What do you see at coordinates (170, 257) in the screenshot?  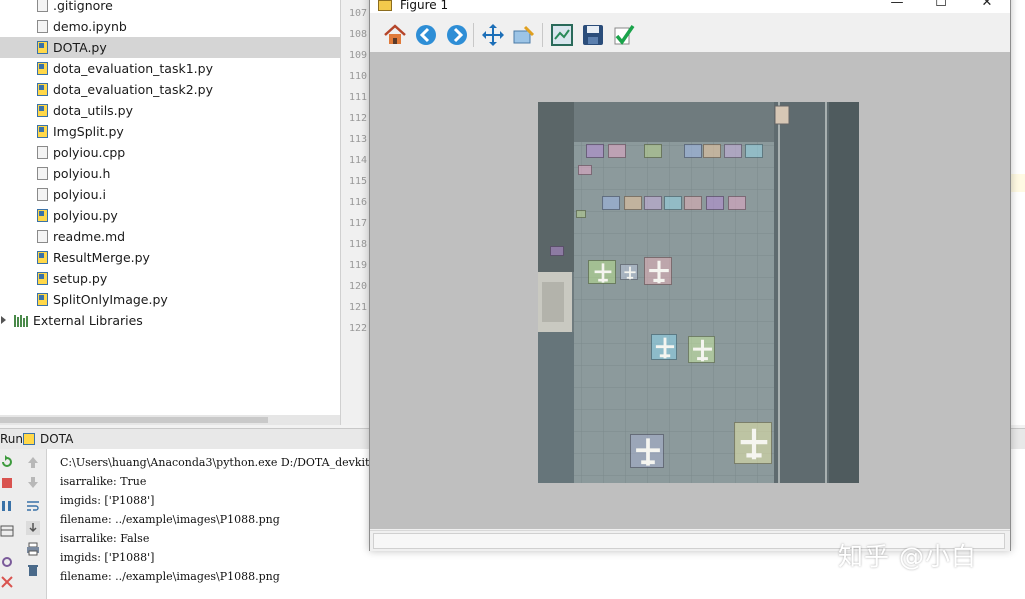 I see `tree-item-file: ResultMerge.py` at bounding box center [170, 257].